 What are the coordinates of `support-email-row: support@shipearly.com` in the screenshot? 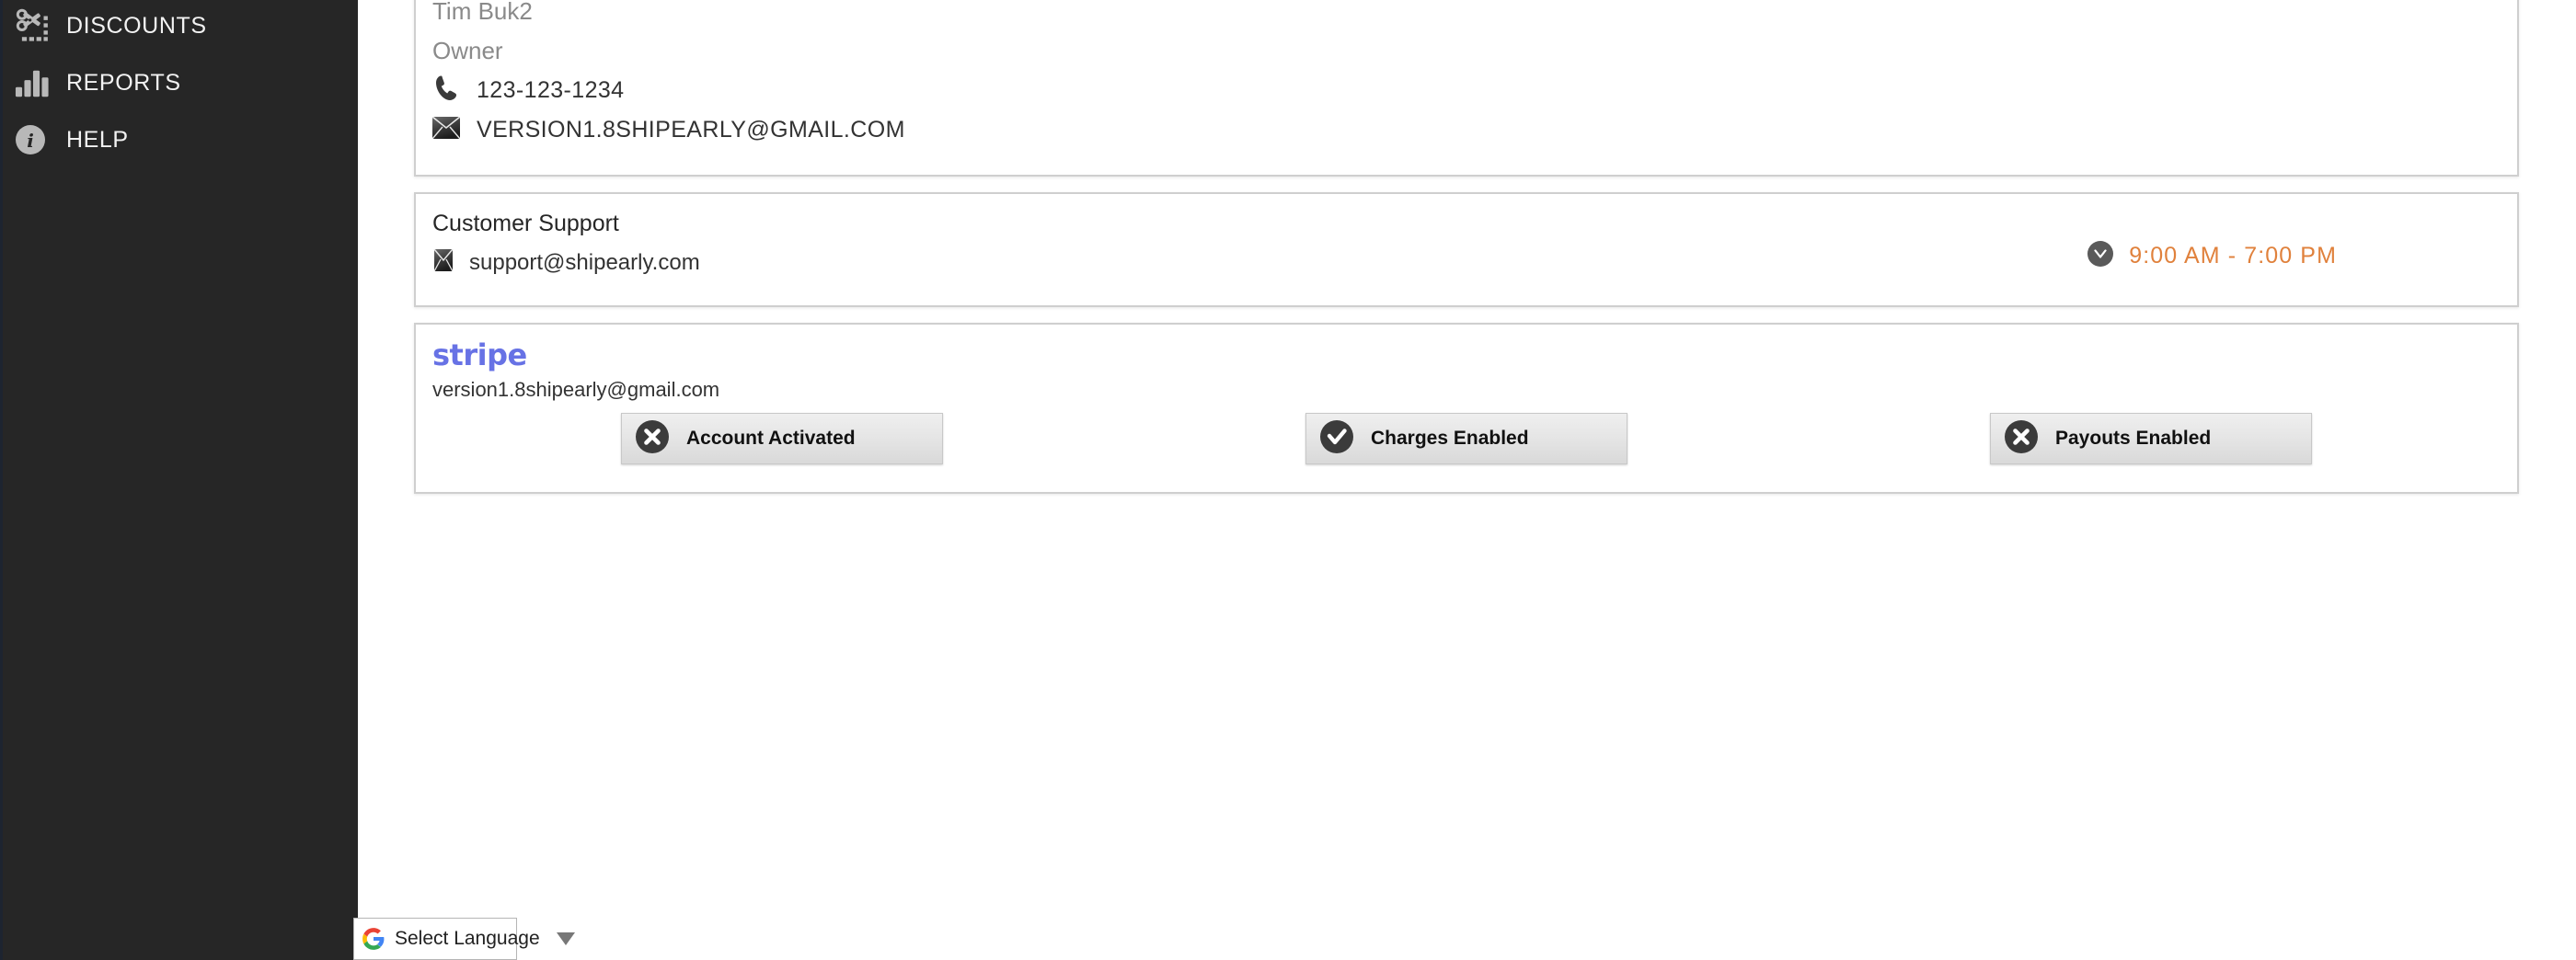 It's located at (566, 262).